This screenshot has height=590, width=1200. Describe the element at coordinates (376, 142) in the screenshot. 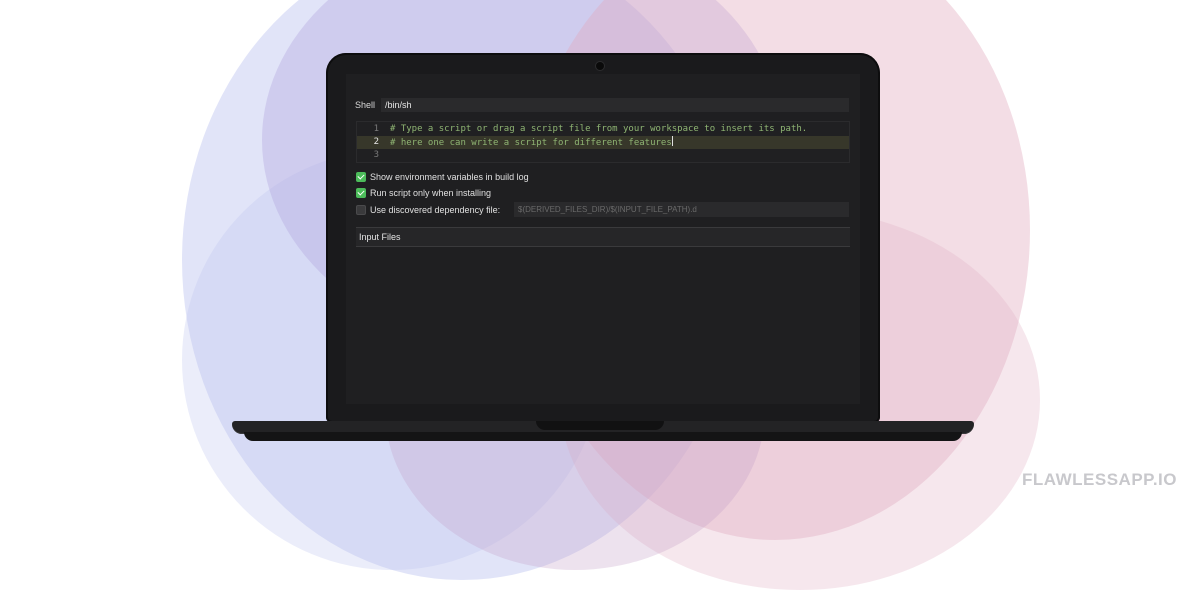

I see `line-number: 2` at that location.